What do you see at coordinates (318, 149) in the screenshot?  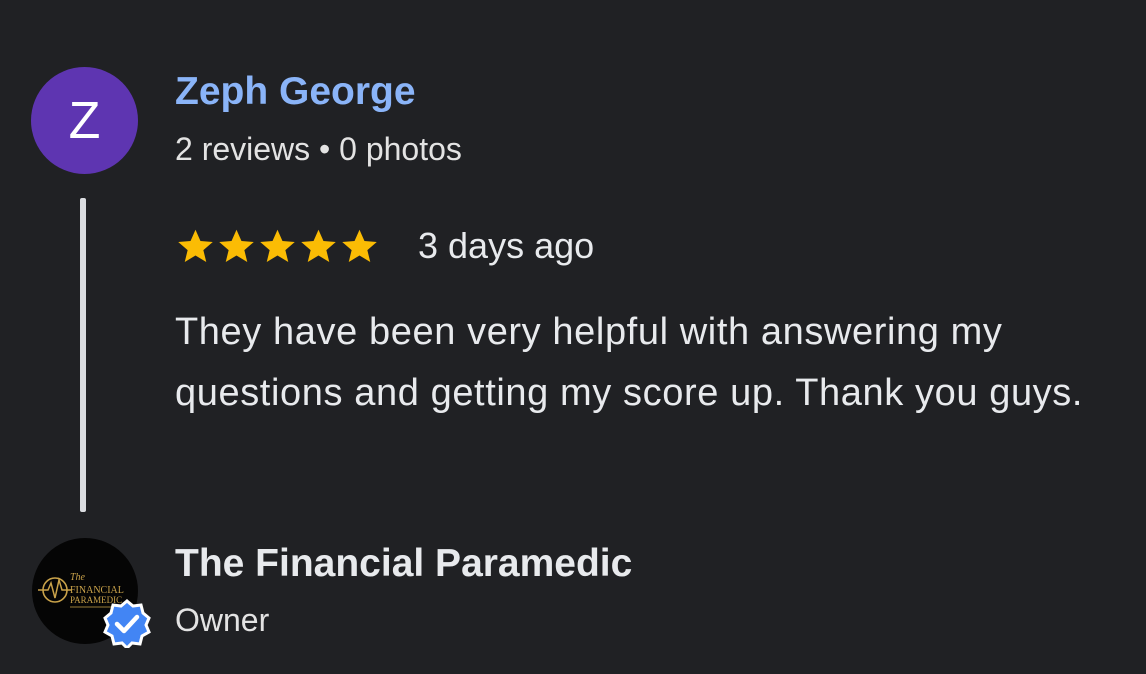 I see `reviewer-meta: 2 reviews • 0 photos` at bounding box center [318, 149].